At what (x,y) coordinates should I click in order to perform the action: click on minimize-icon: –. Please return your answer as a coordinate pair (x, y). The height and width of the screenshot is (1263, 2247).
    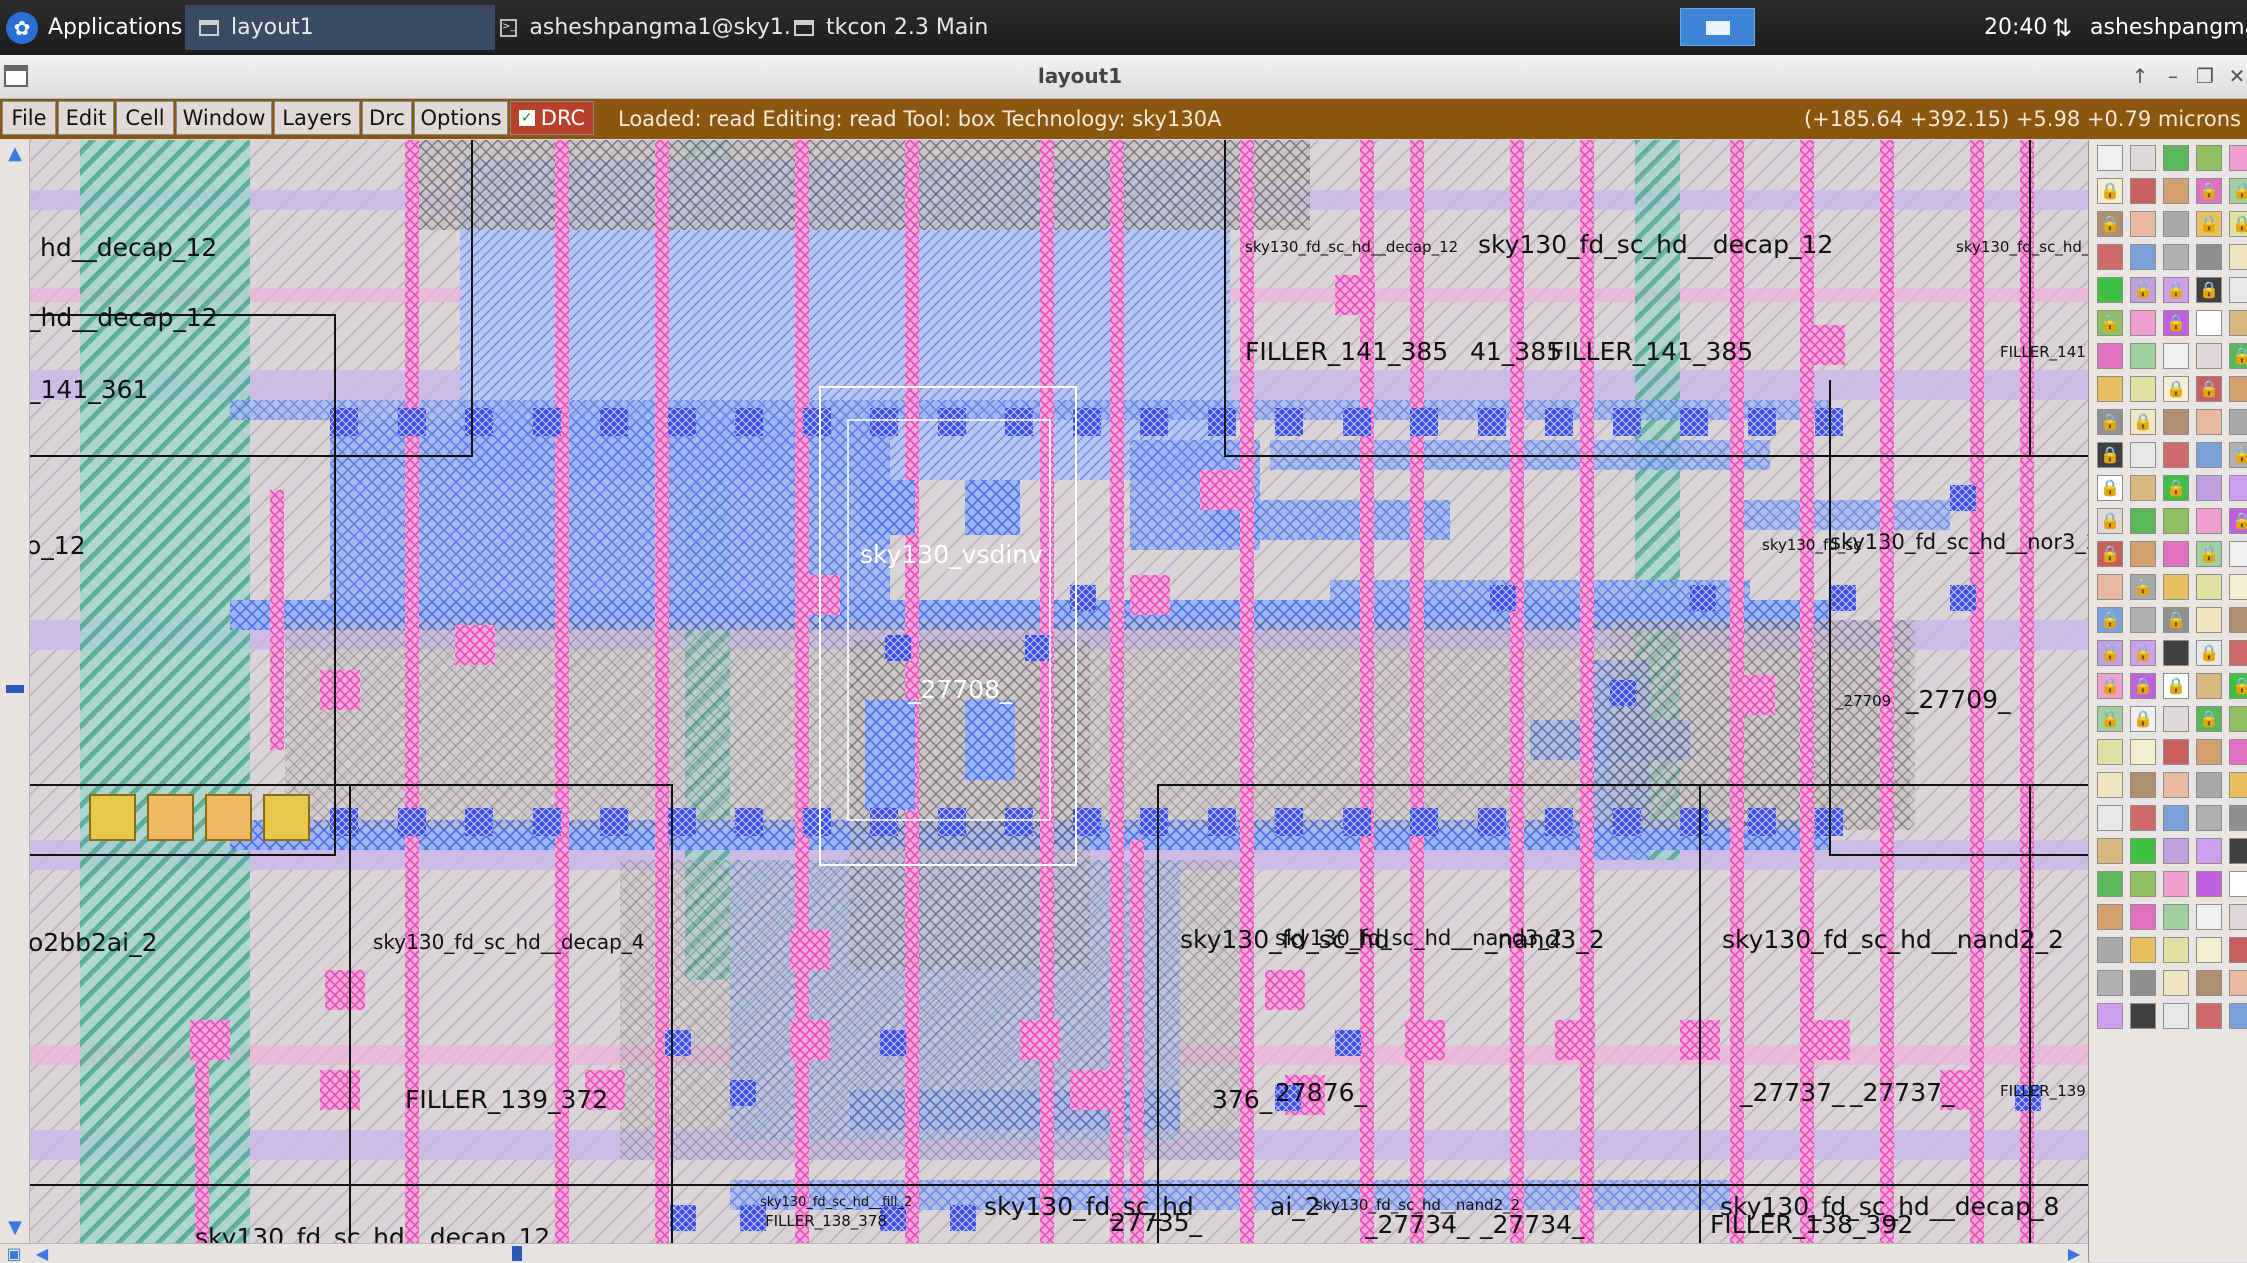
    Looking at the image, I should click on (2173, 76).